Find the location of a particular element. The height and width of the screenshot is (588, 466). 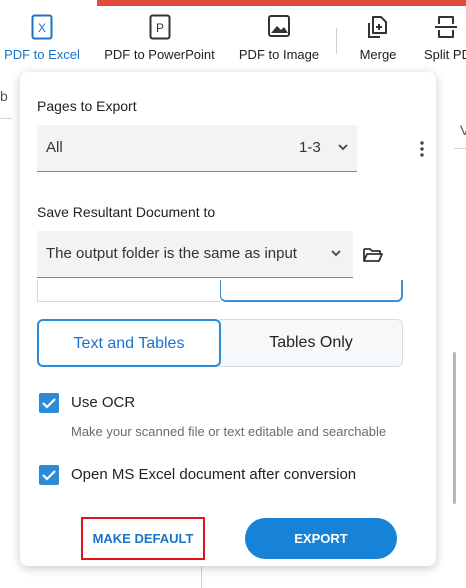

toolbar-divider is located at coordinates (336, 41).